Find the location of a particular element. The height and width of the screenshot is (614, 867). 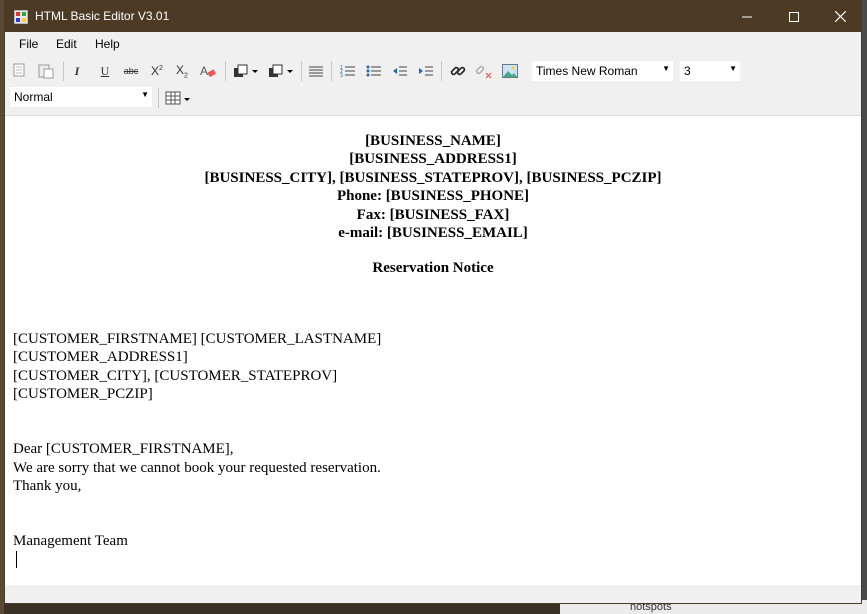

copy-button is located at coordinates (20, 71).